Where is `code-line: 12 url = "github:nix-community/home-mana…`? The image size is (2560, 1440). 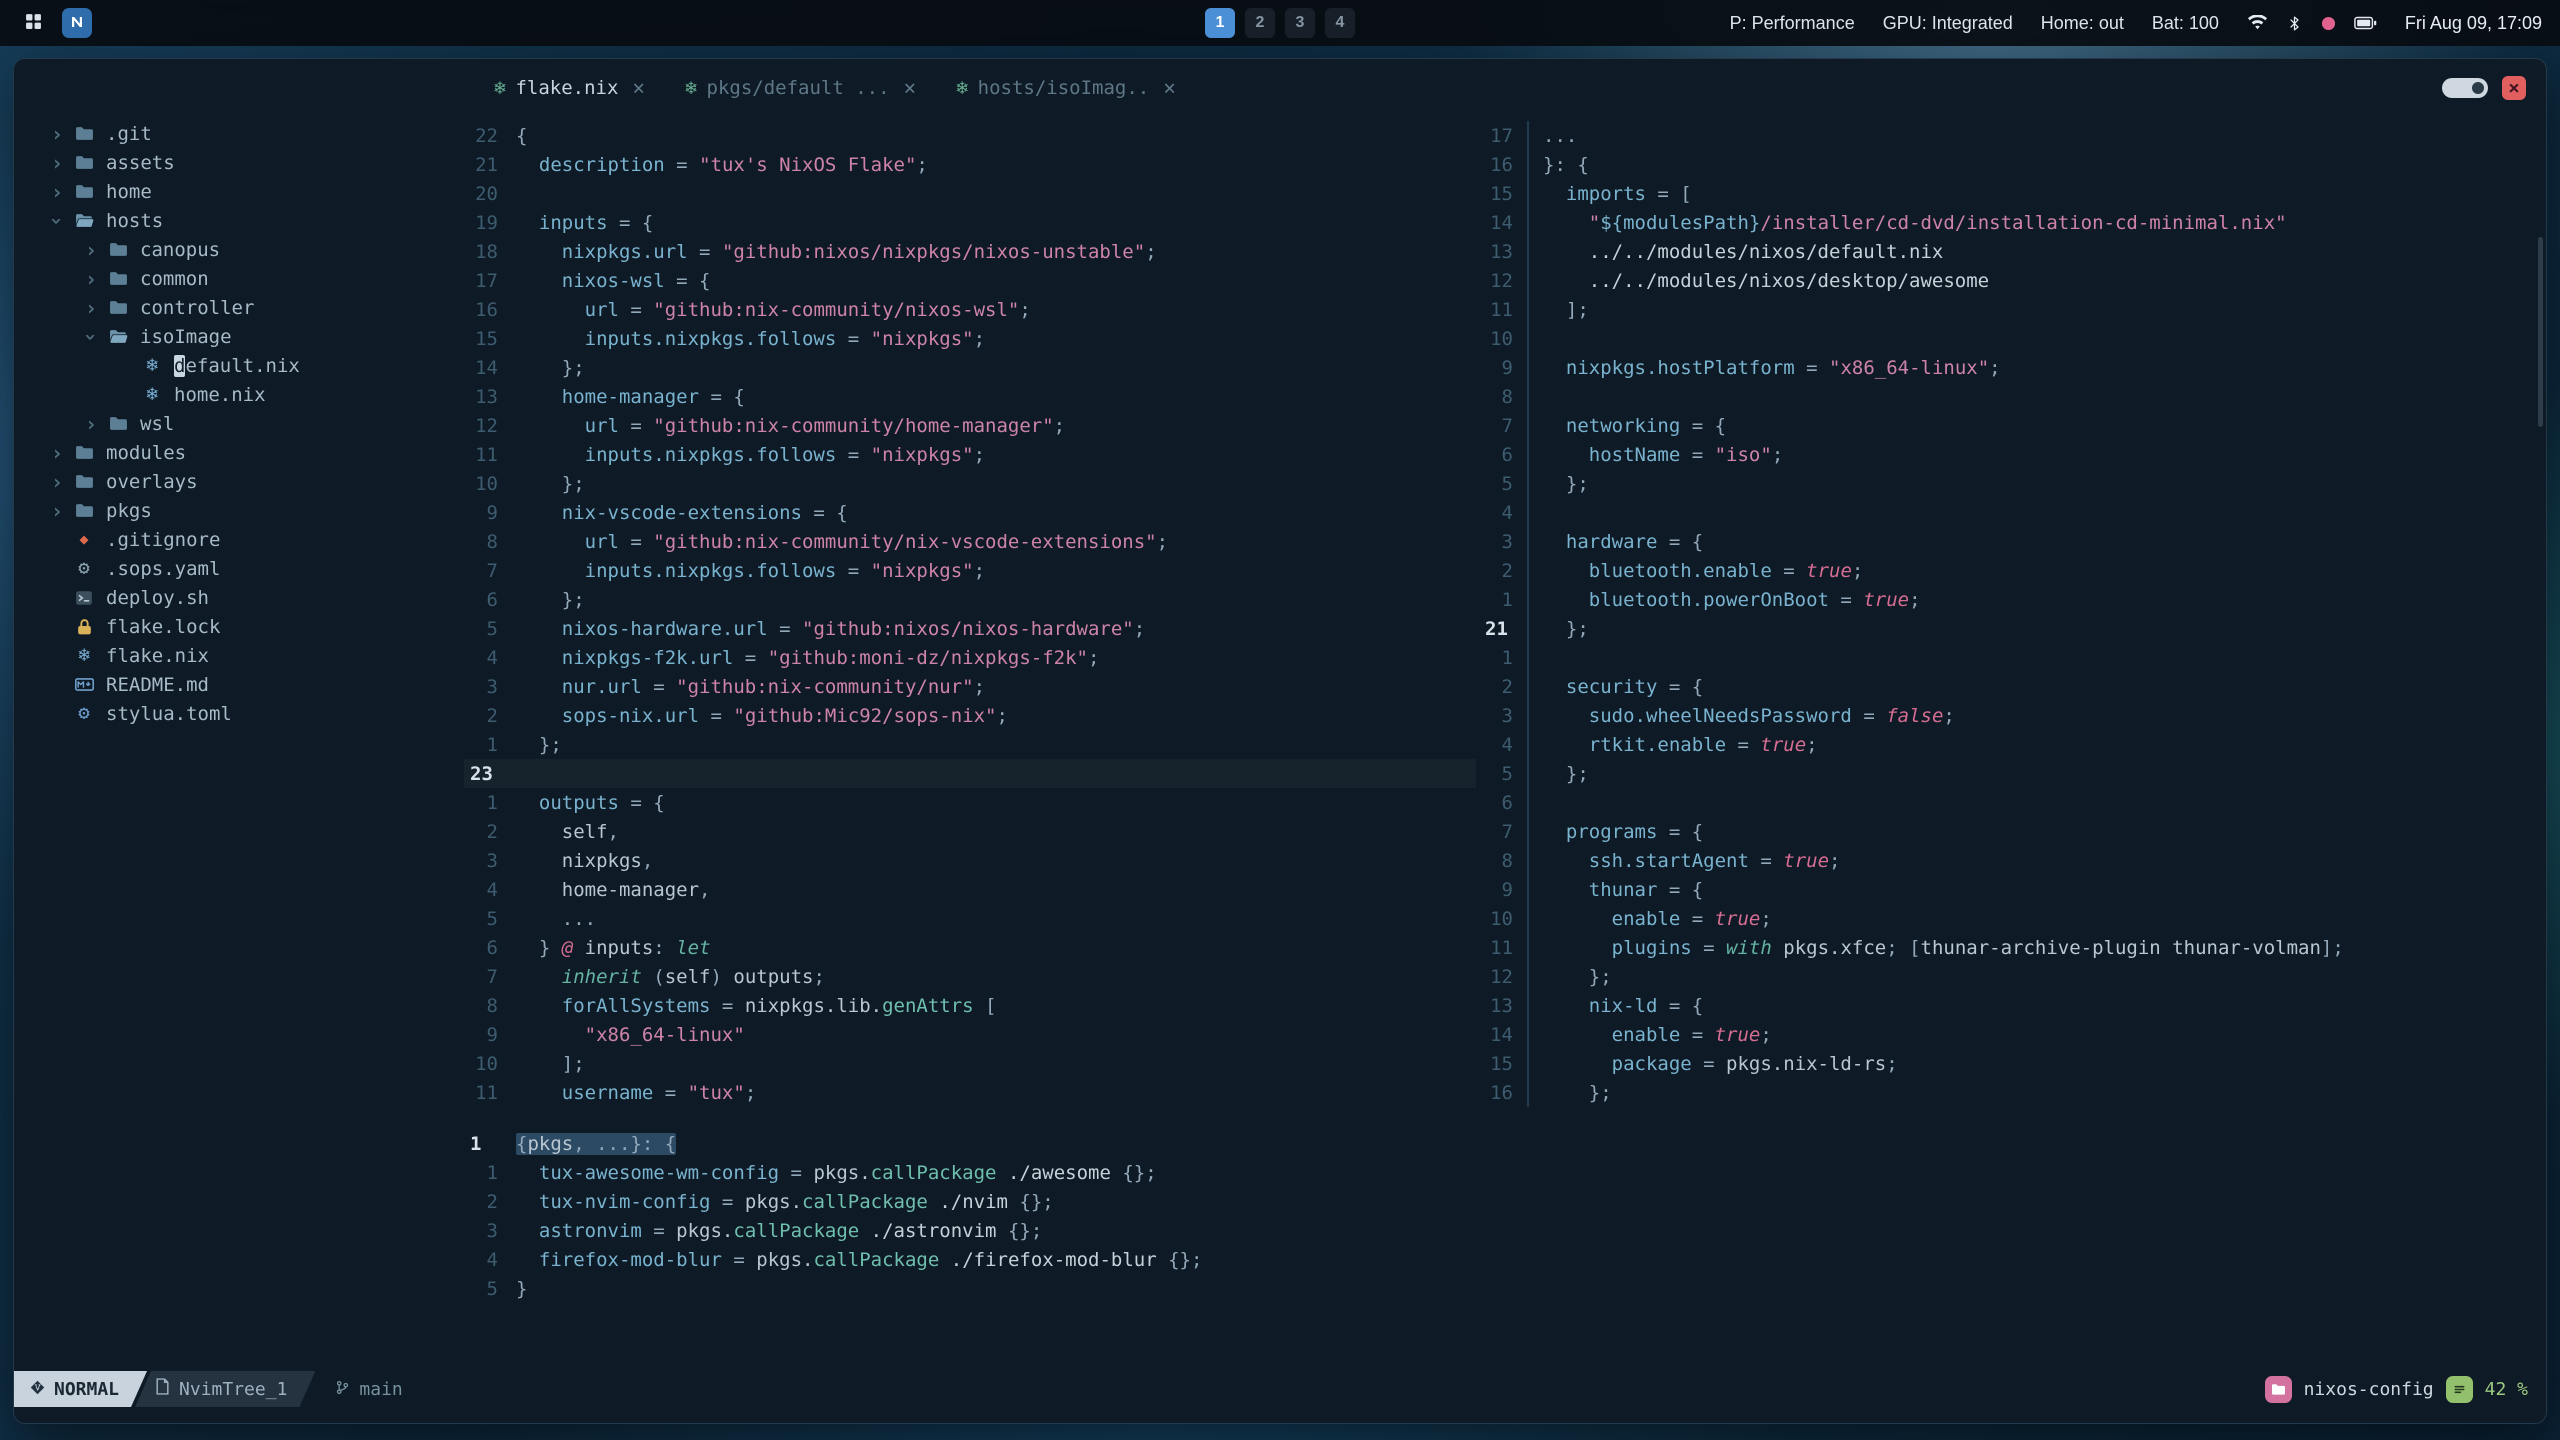 code-line: 12 url = "github:nix-community/home-mana… is located at coordinates (970, 425).